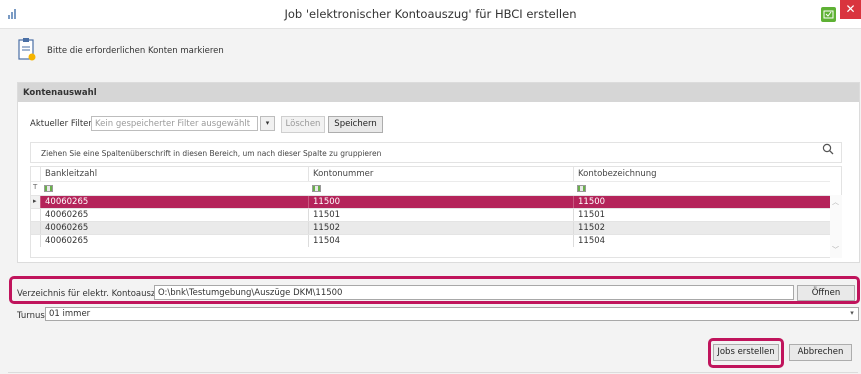  I want to click on filter-label: Aktueller Filter:, so click(62, 124).